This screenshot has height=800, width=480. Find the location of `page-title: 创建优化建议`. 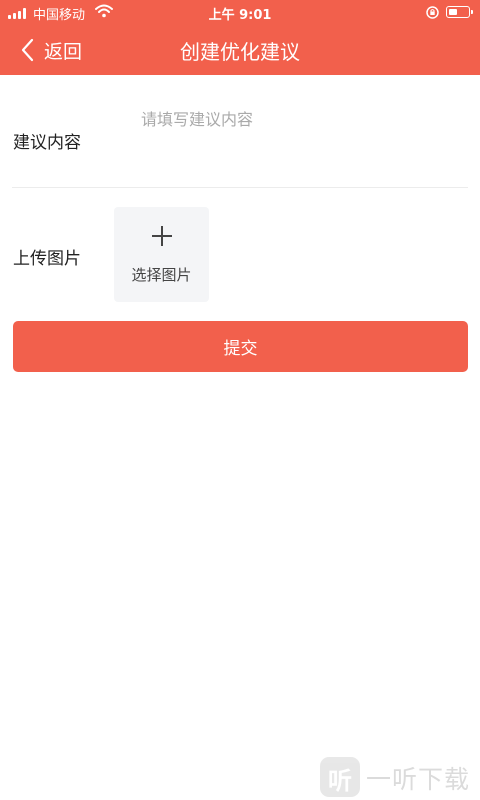

page-title: 创建优化建议 is located at coordinates (240, 52).